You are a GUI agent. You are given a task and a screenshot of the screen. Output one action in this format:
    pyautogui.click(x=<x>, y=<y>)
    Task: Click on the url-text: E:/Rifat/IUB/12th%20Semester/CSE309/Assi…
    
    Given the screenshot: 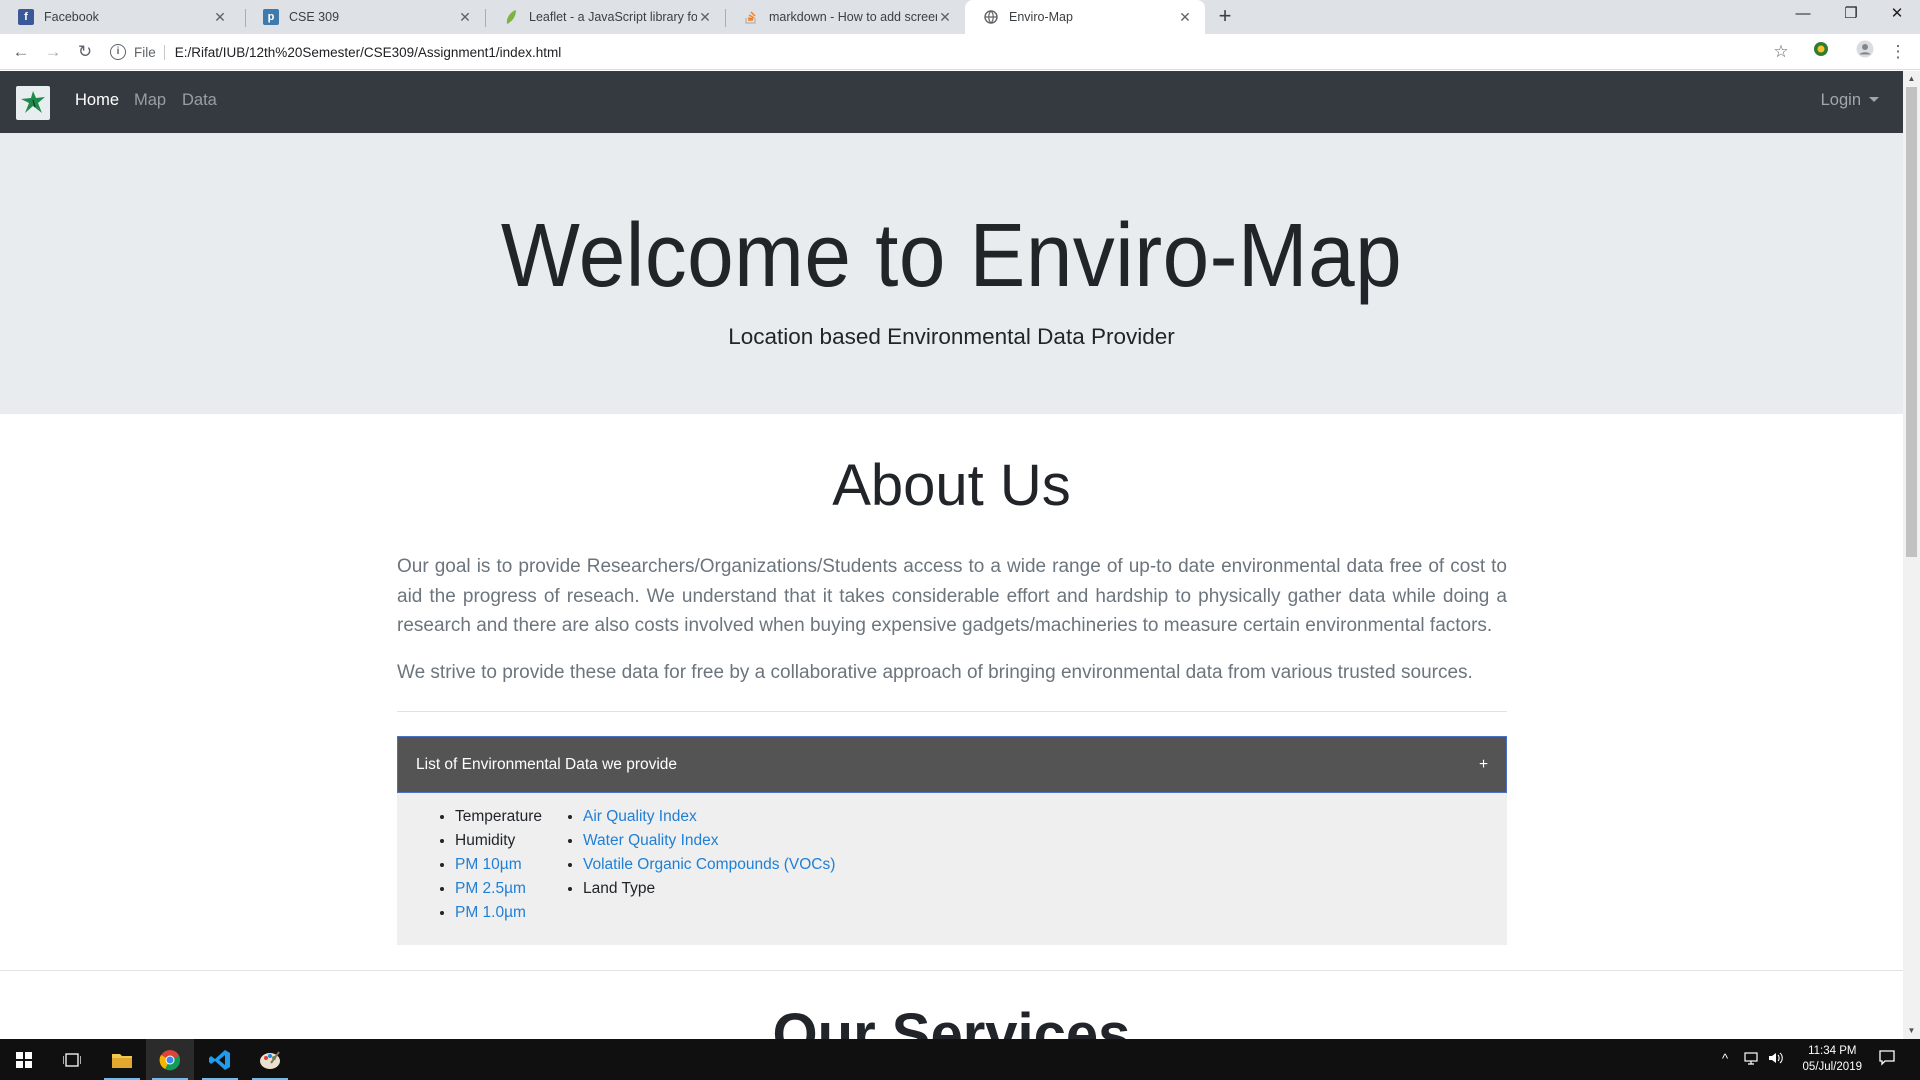 What is the action you would take?
    pyautogui.click(x=368, y=52)
    